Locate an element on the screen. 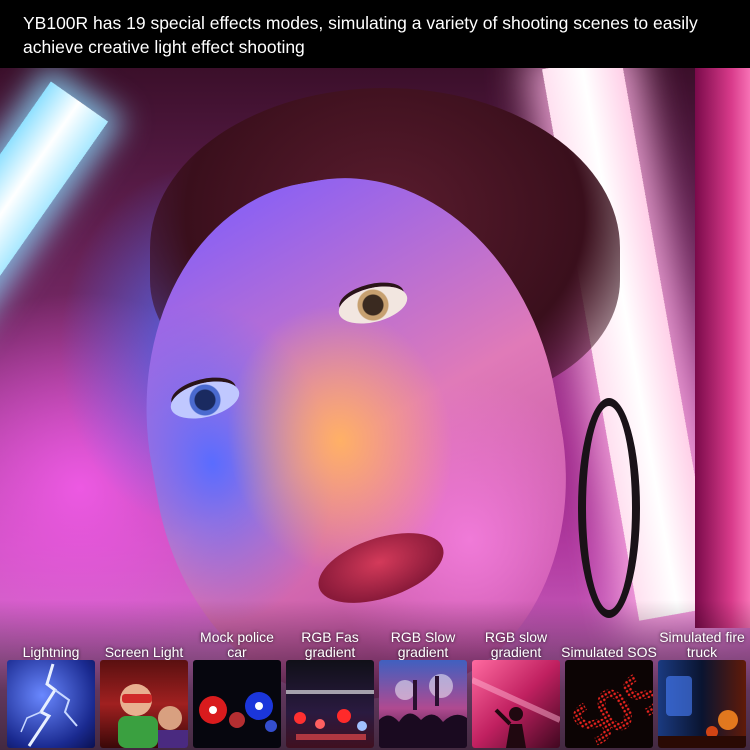  lightning-bolt-icon is located at coordinates (51, 704).